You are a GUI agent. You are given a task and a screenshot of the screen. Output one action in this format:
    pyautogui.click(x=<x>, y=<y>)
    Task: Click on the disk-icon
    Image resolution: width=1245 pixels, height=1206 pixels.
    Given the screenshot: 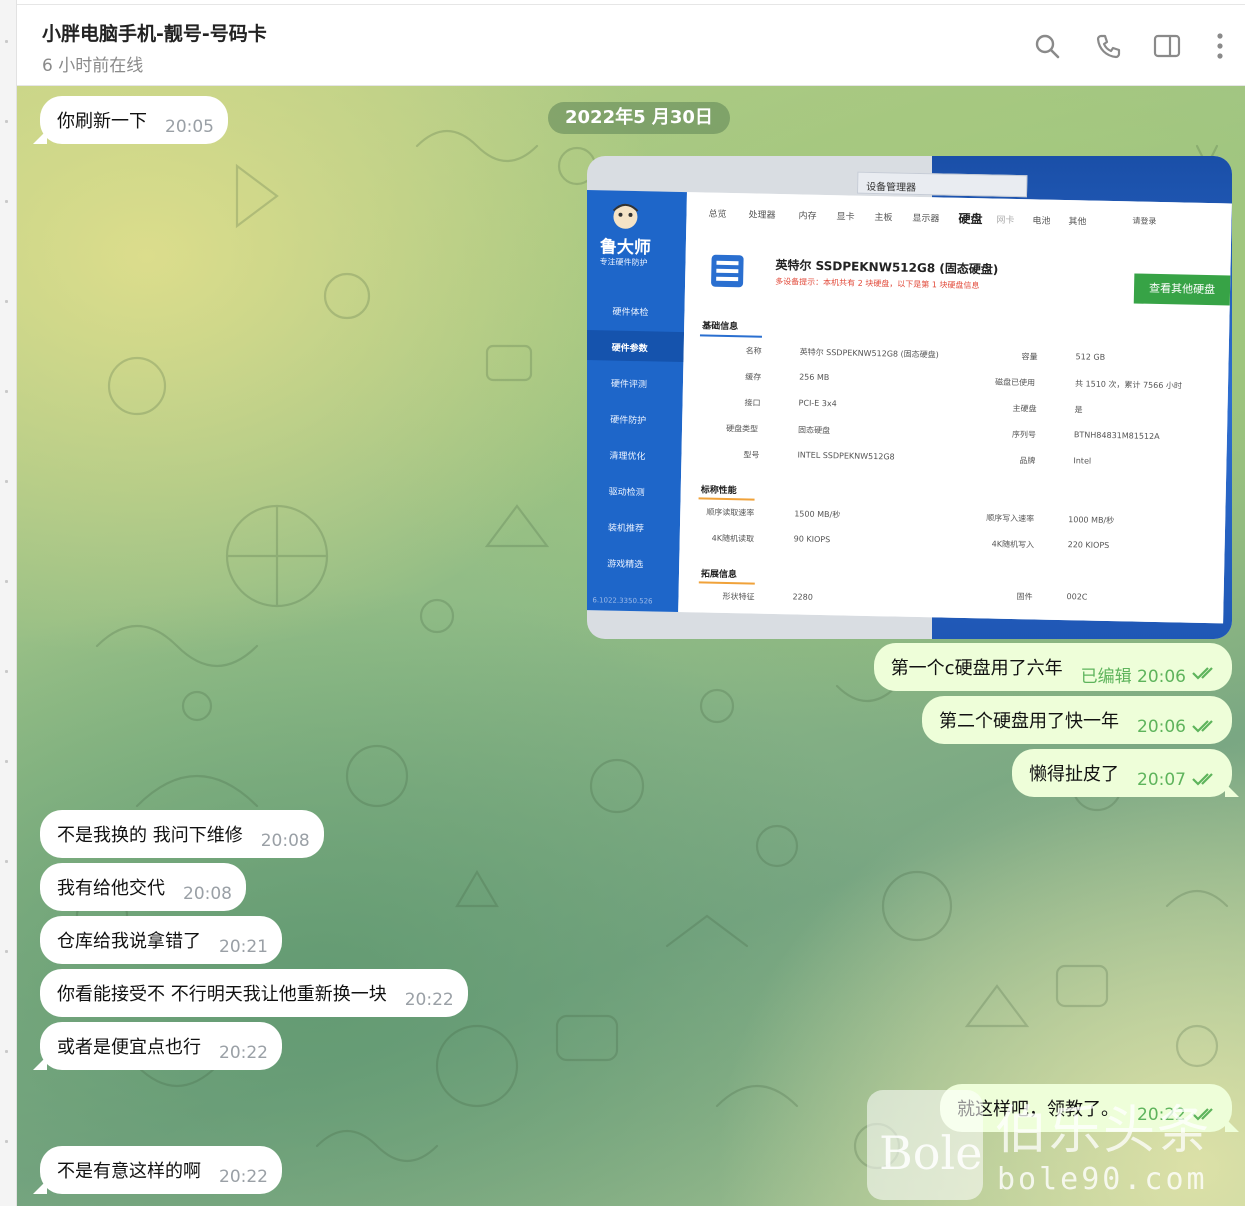 What is the action you would take?
    pyautogui.click(x=727, y=271)
    